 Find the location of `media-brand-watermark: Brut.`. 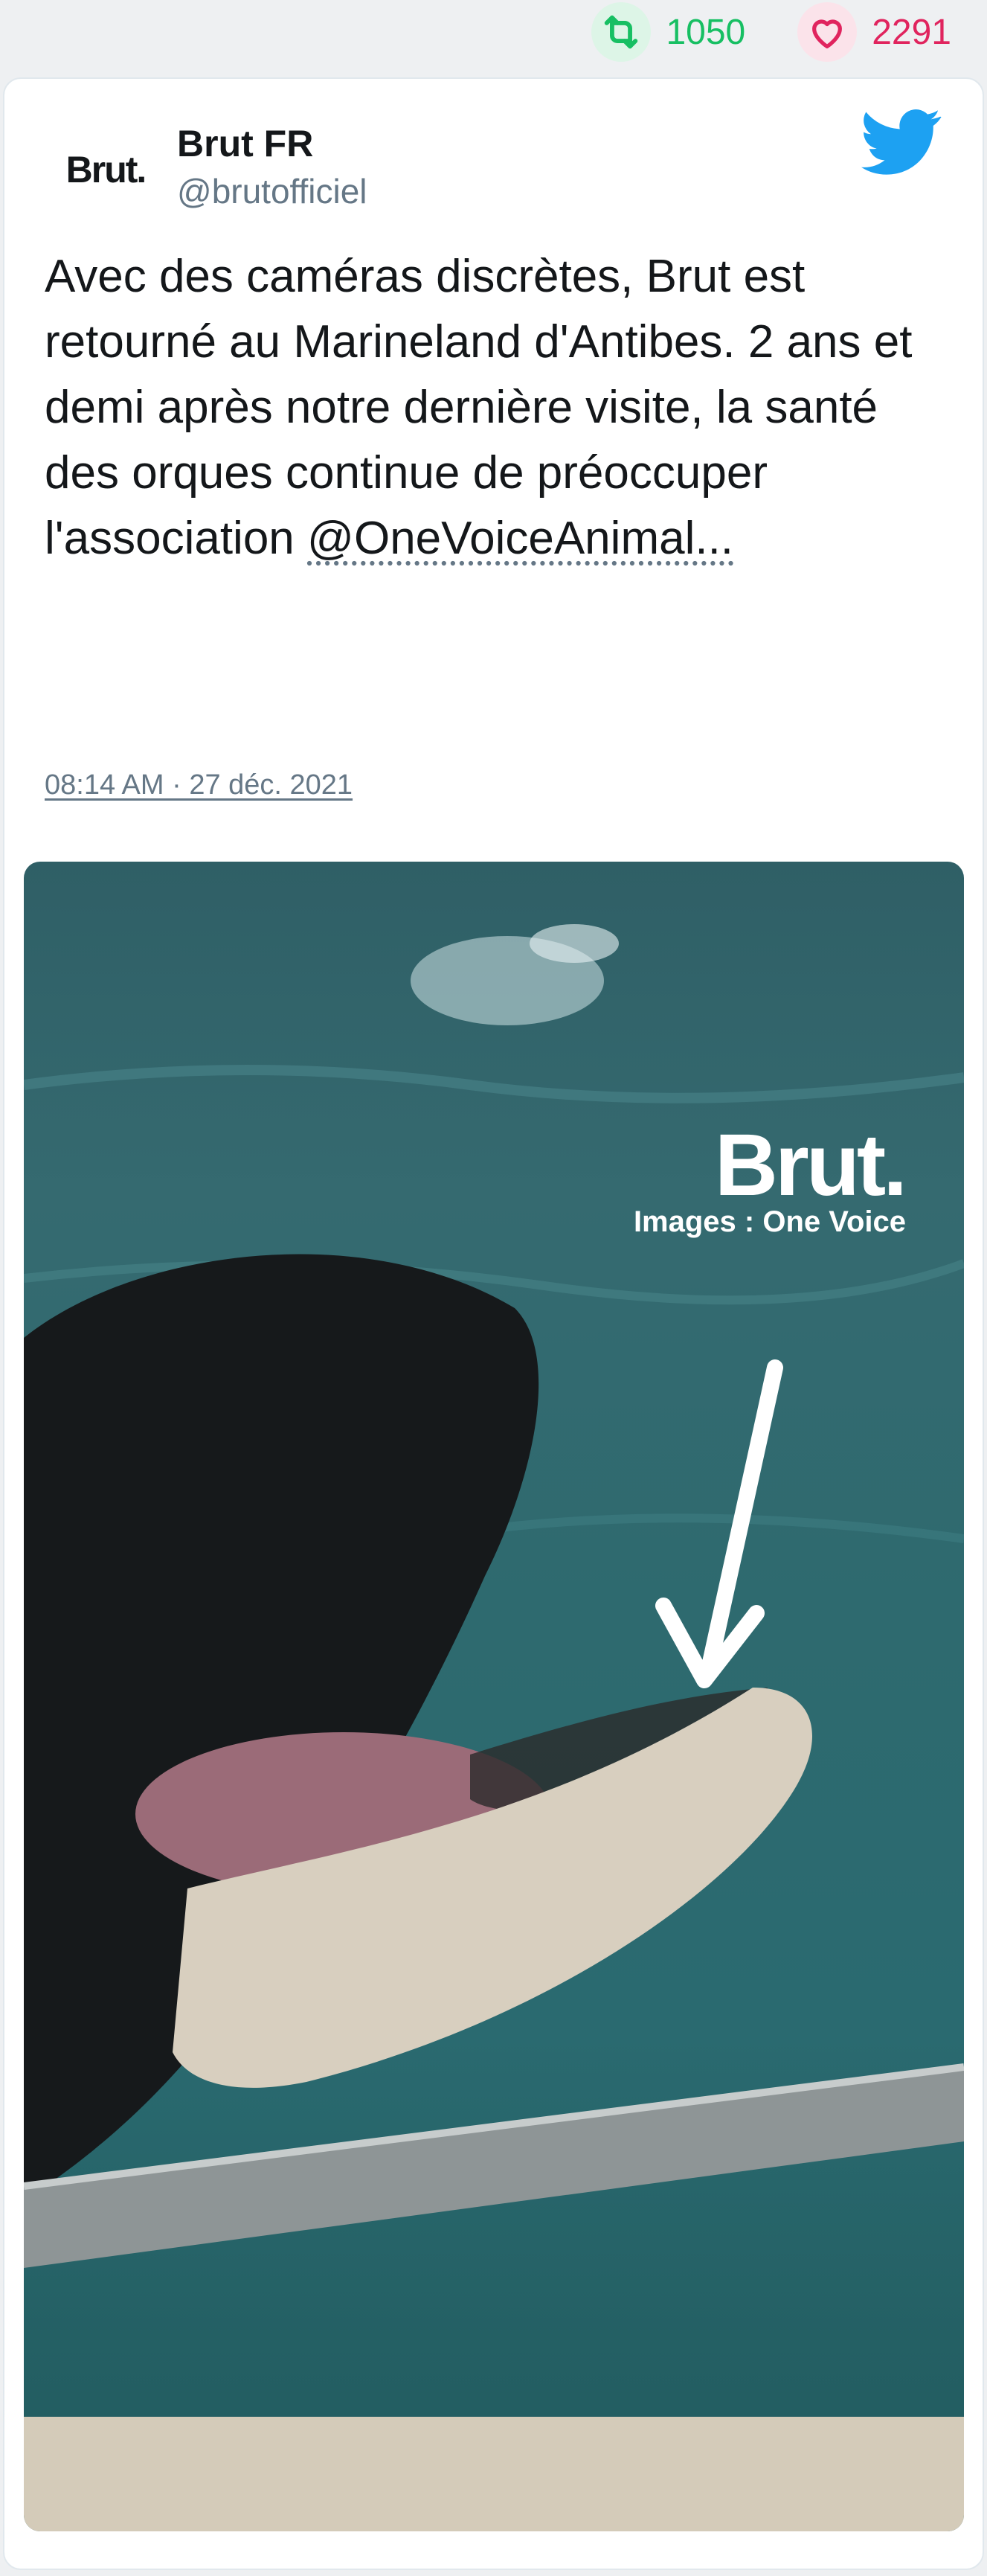

media-brand-watermark: Brut. is located at coordinates (810, 1165).